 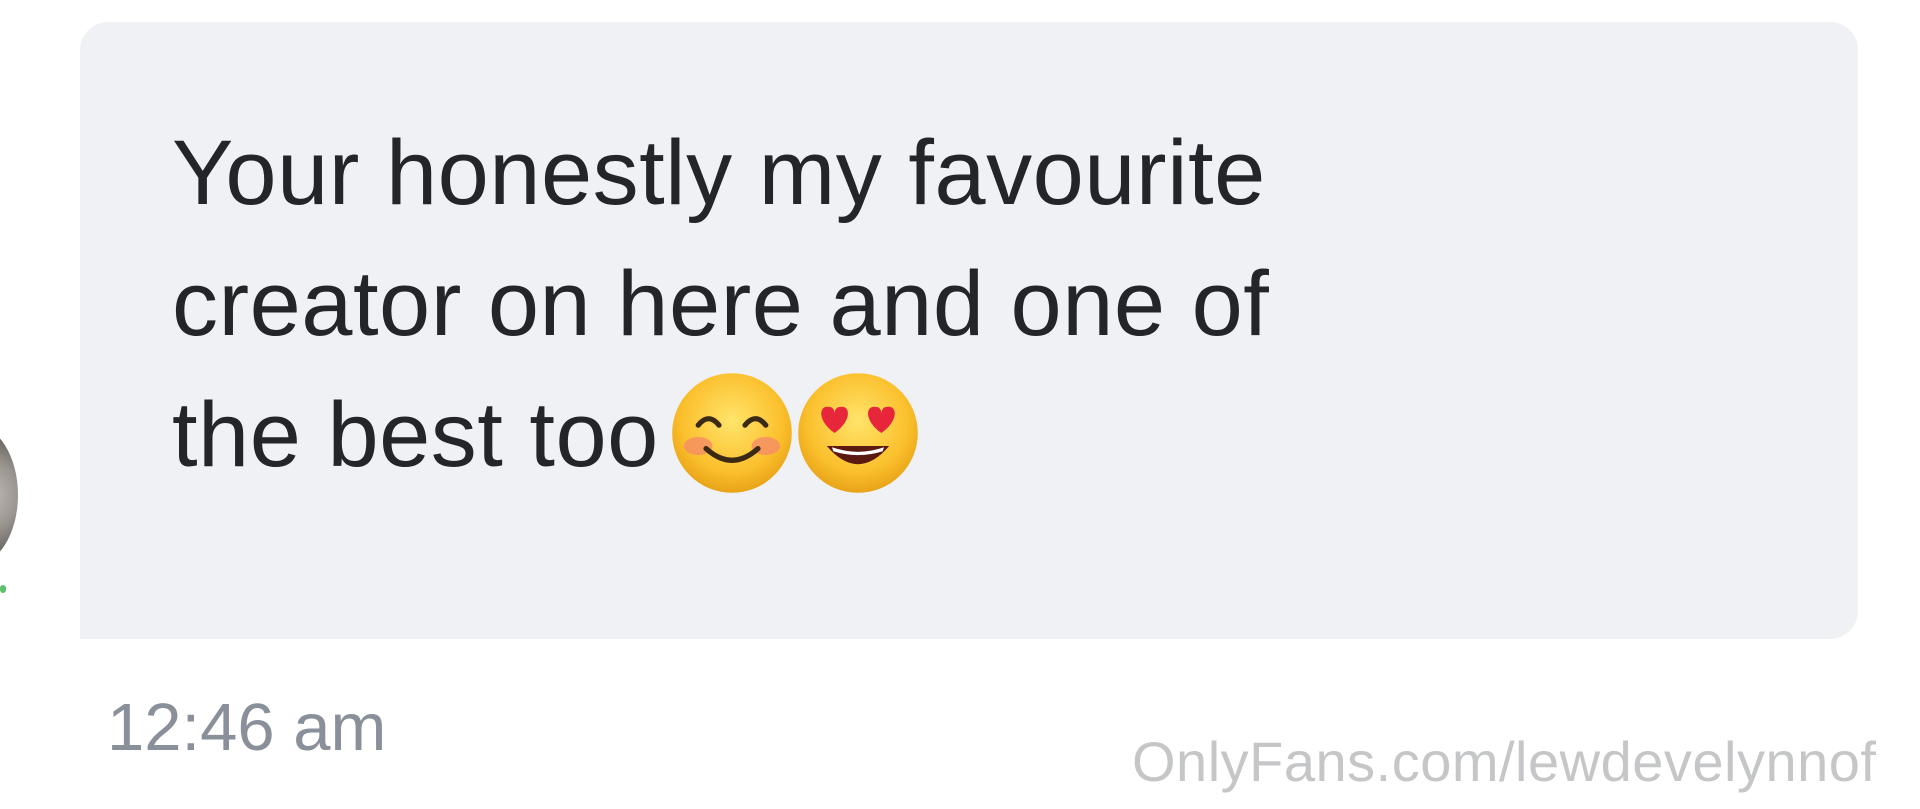 What do you see at coordinates (3, 589) in the screenshot?
I see `online-status-dot` at bounding box center [3, 589].